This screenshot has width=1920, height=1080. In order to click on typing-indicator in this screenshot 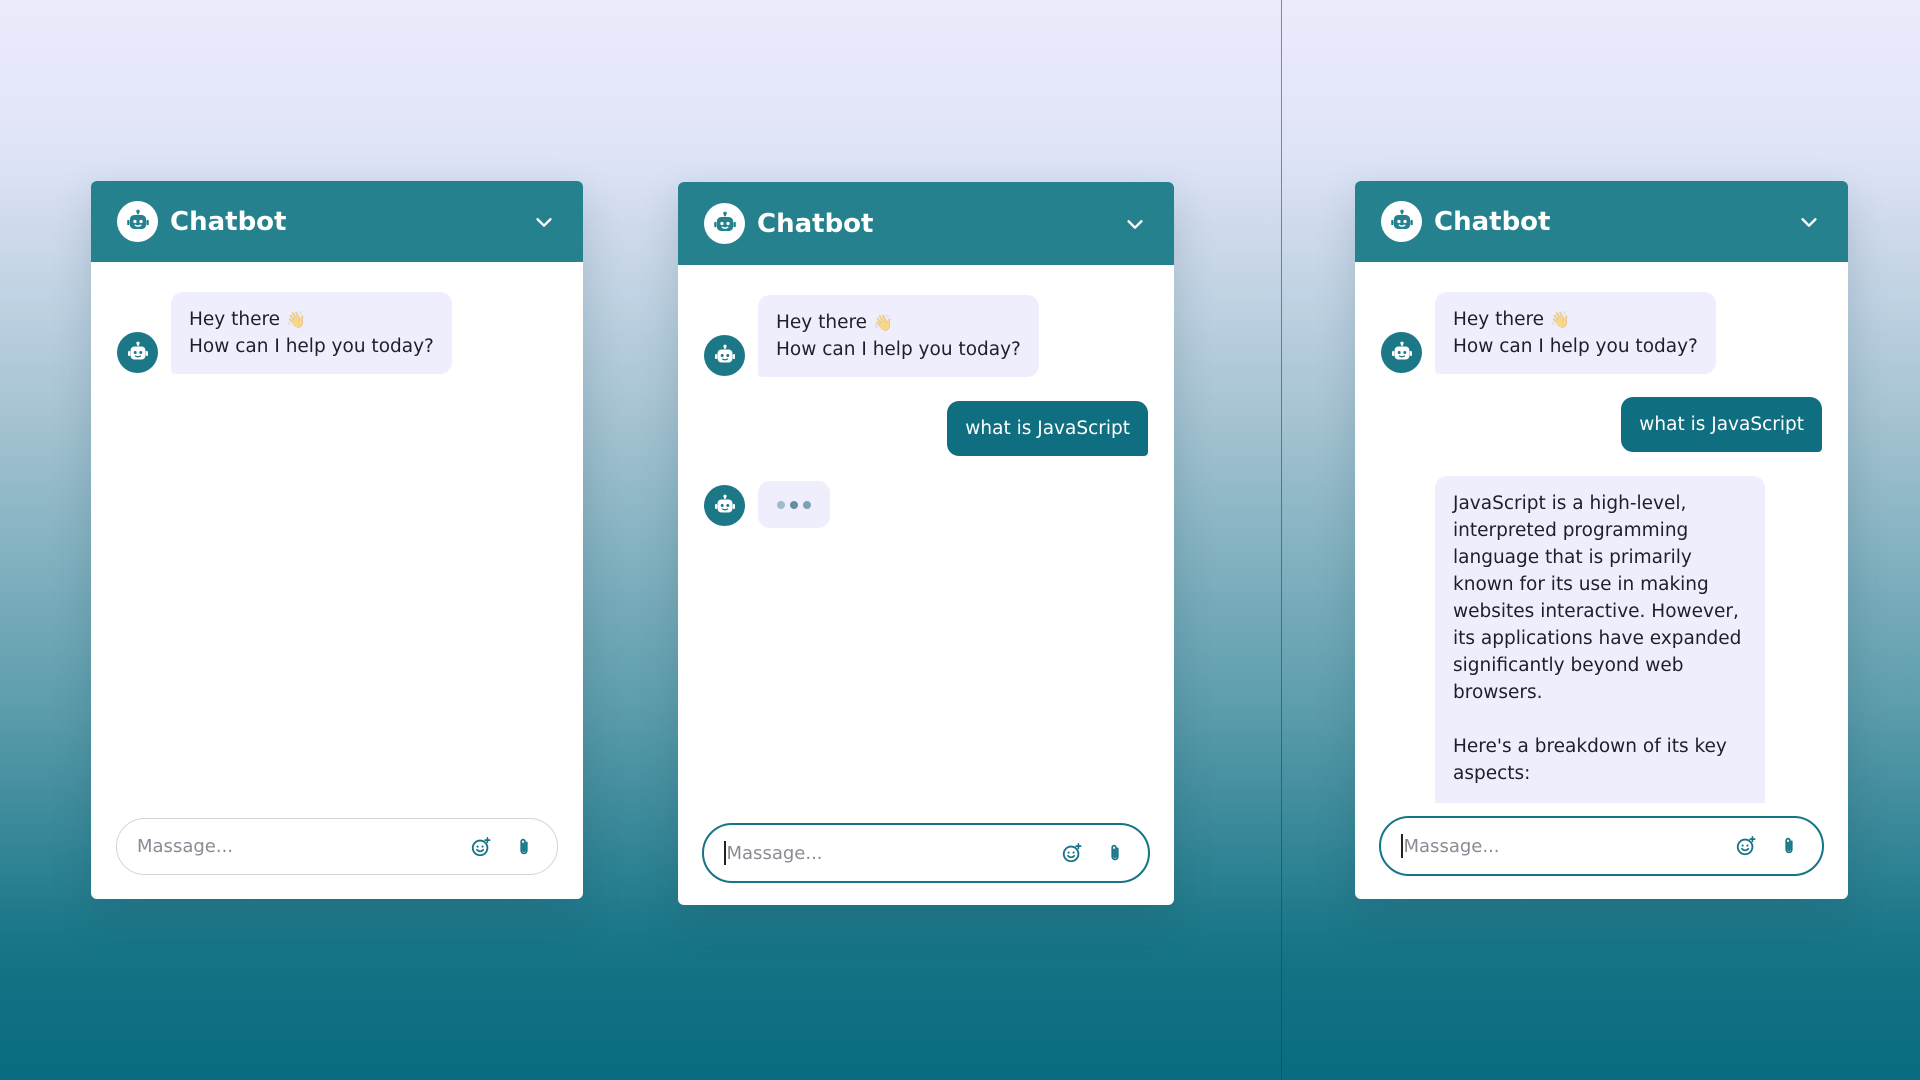, I will do `click(794, 504)`.